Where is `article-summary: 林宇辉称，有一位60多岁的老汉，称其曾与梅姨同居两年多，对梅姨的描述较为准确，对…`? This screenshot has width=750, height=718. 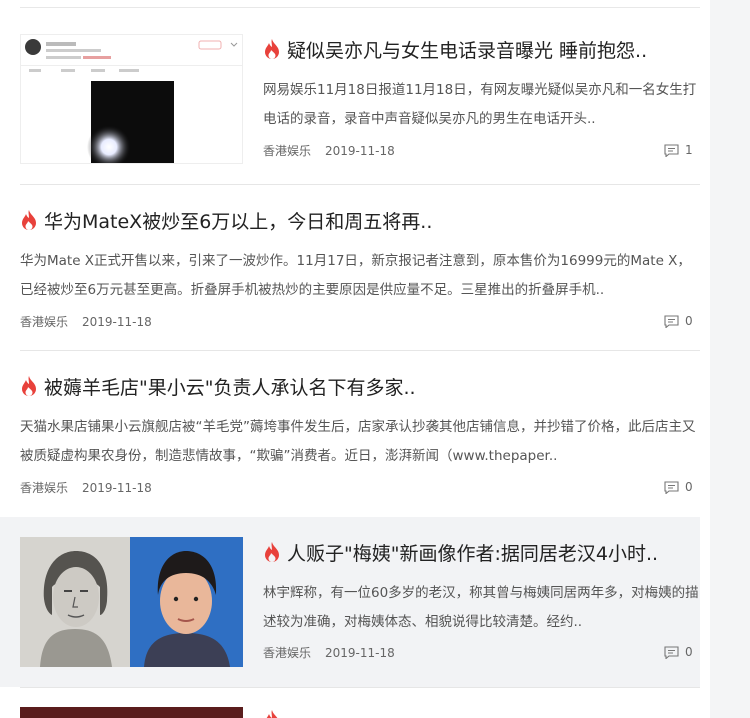
article-summary: 林宇辉称，有一位60多岁的老汉，称其曾与梅姨同居两年多，对梅姨的描述较为准确，对… is located at coordinates (481, 607).